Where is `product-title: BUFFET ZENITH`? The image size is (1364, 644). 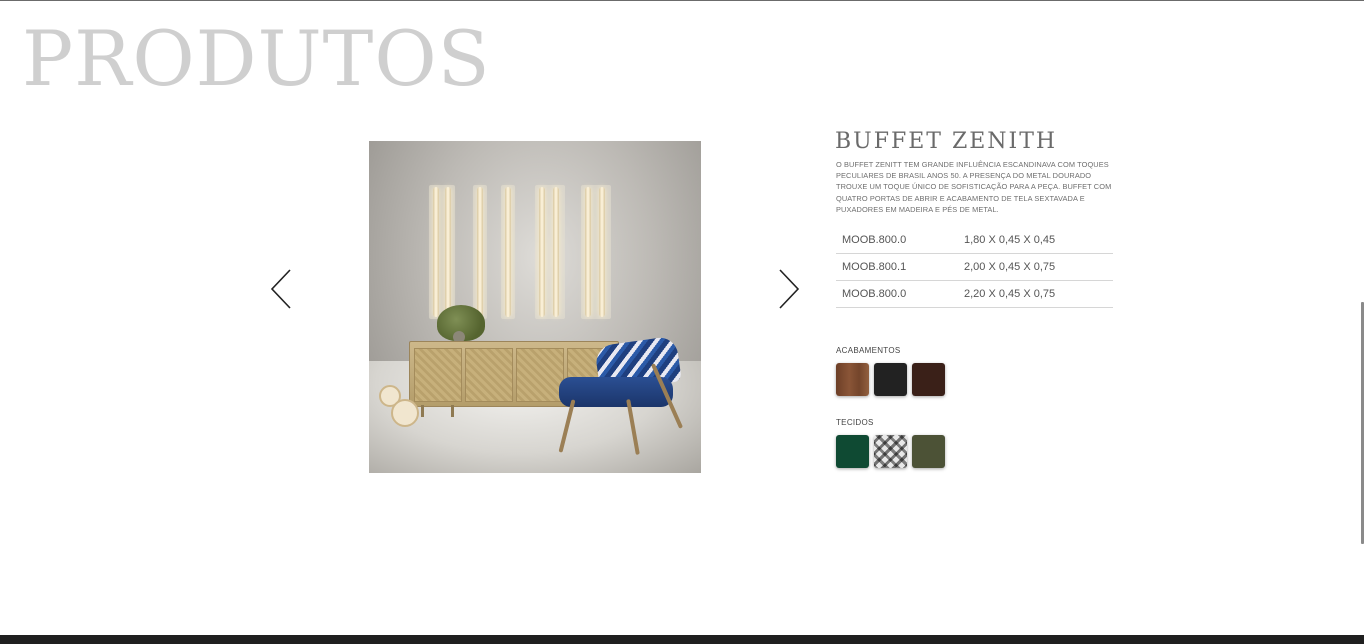
product-title: BUFFET ZENITH is located at coordinates (946, 141).